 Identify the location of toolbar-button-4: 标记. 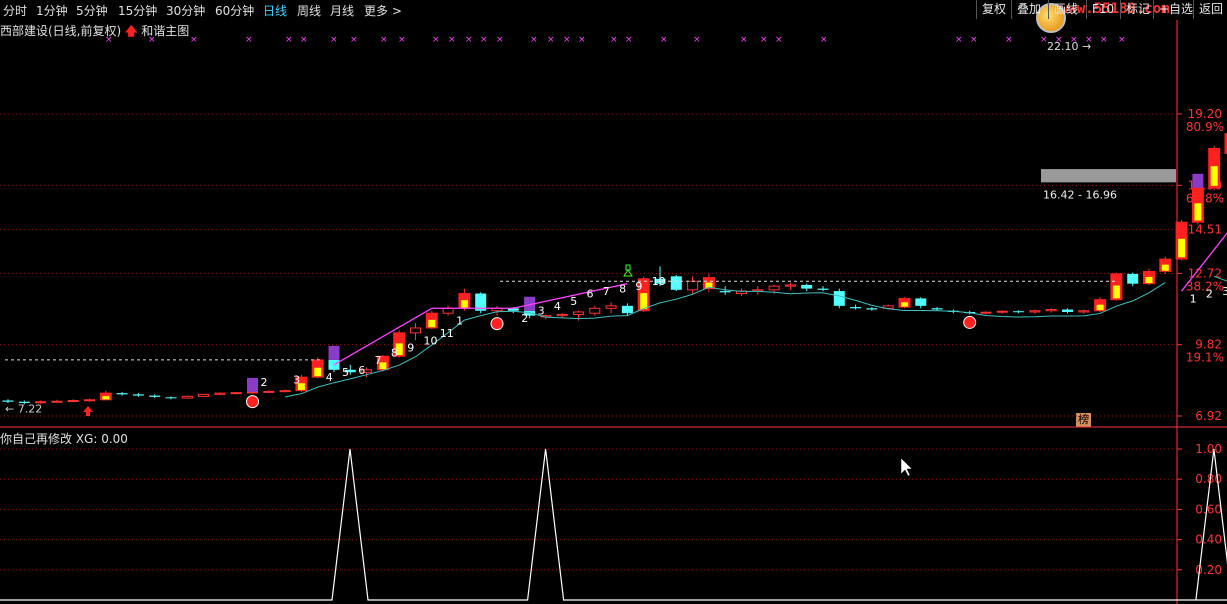
(1137, 9).